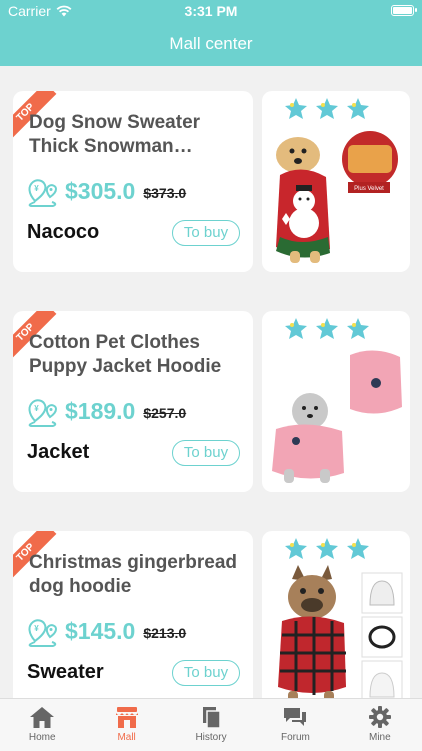  Describe the element at coordinates (379, 737) in the screenshot. I see `tab-label: Mine` at that location.